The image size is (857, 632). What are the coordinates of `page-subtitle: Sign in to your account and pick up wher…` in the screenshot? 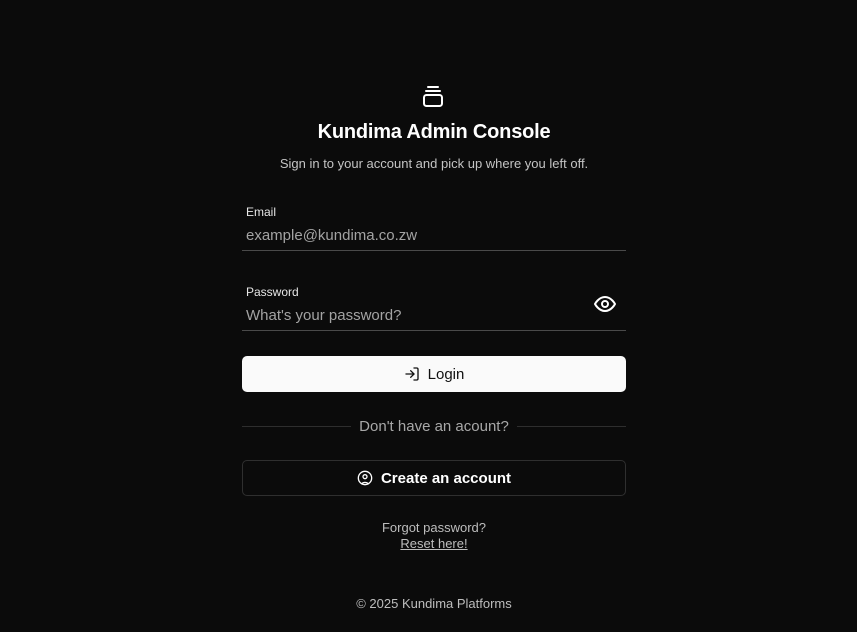 It's located at (434, 163).